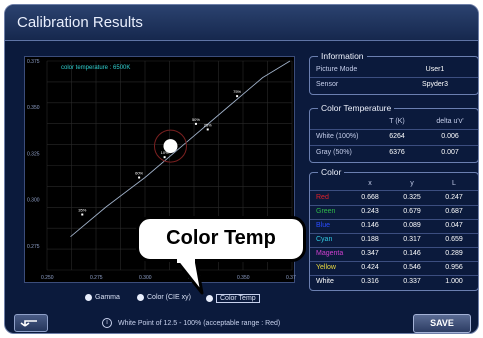  I want to click on callout-pointer-icon, so click(189, 277).